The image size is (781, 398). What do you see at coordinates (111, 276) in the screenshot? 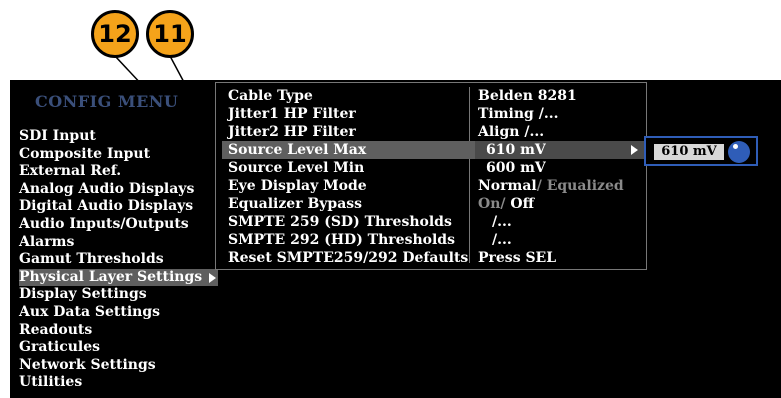
I see `menu-item-label: Physical Layer Settings` at bounding box center [111, 276].